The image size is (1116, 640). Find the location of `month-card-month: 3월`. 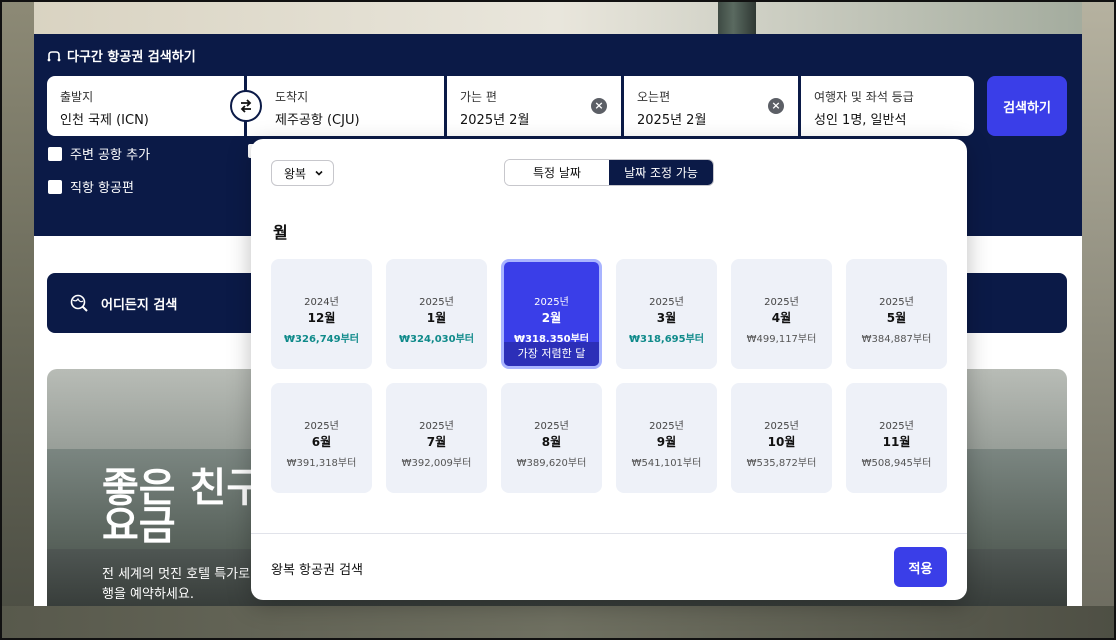

month-card-month: 3월 is located at coordinates (666, 318).